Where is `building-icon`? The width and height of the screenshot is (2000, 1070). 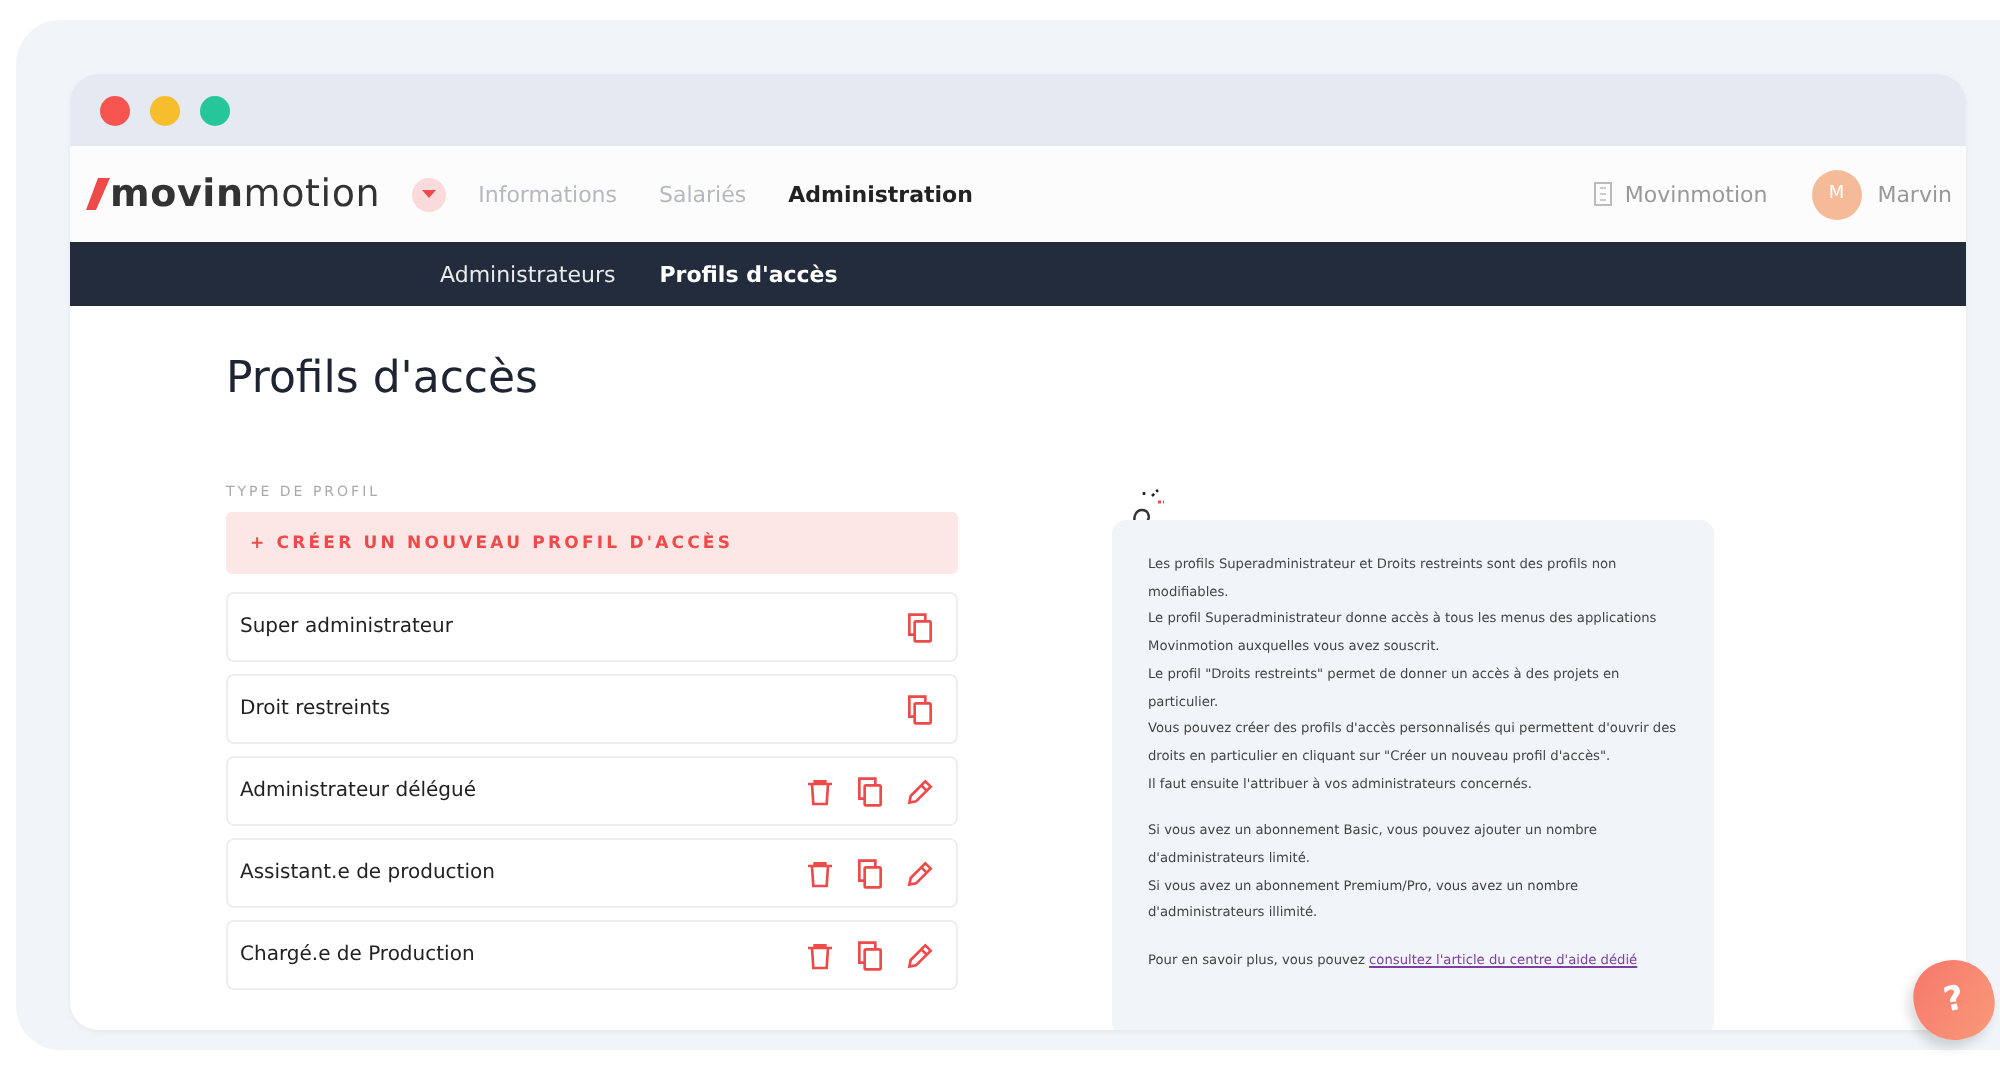 building-icon is located at coordinates (1603, 194).